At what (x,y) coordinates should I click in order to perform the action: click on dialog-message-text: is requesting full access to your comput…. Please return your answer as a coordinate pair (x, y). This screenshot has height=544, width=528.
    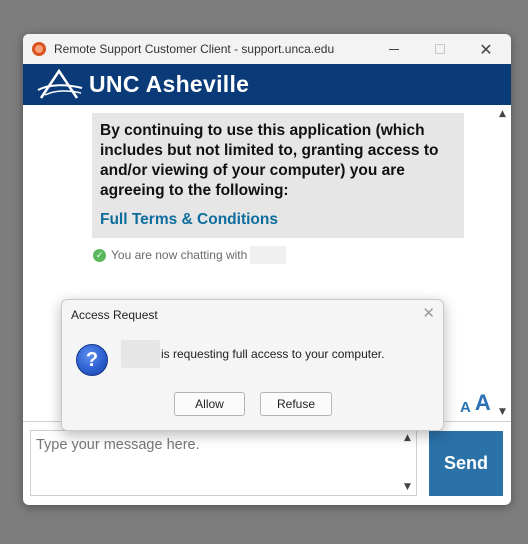
    Looking at the image, I should click on (273, 354).